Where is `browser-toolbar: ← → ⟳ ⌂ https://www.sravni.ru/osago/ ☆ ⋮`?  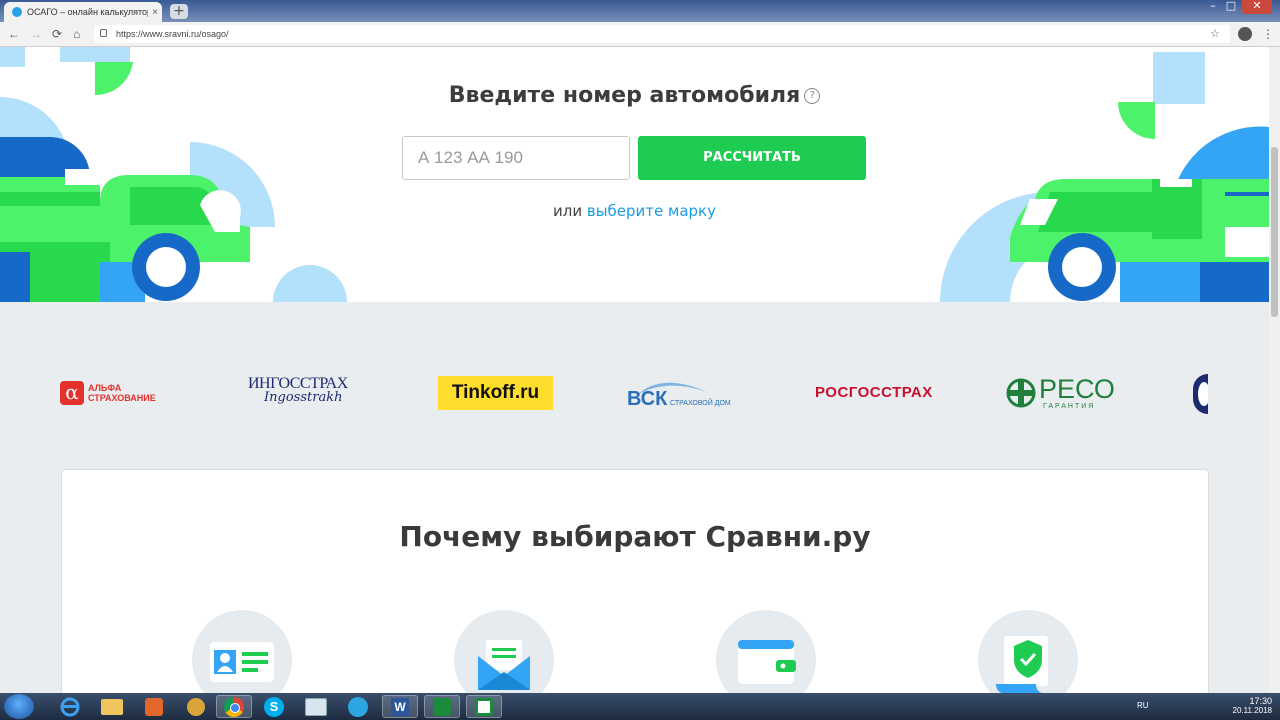
browser-toolbar: ← → ⟳ ⌂ https://www.sravni.ru/osago/ ☆ ⋮ is located at coordinates (640, 34).